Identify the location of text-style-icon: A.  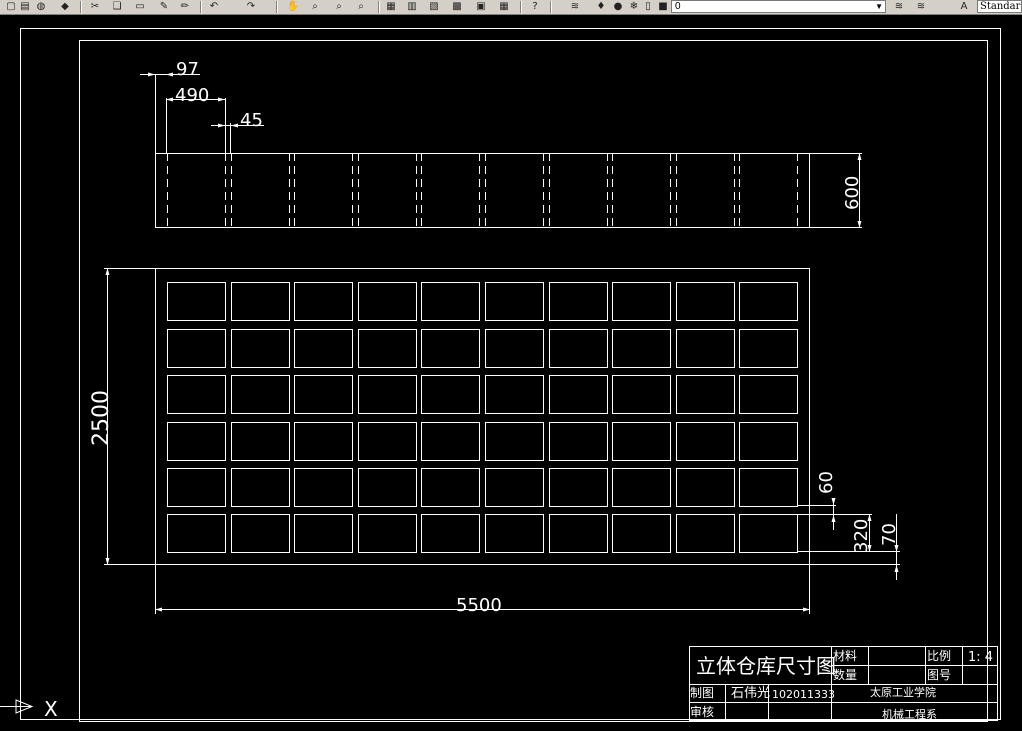
(964, 7).